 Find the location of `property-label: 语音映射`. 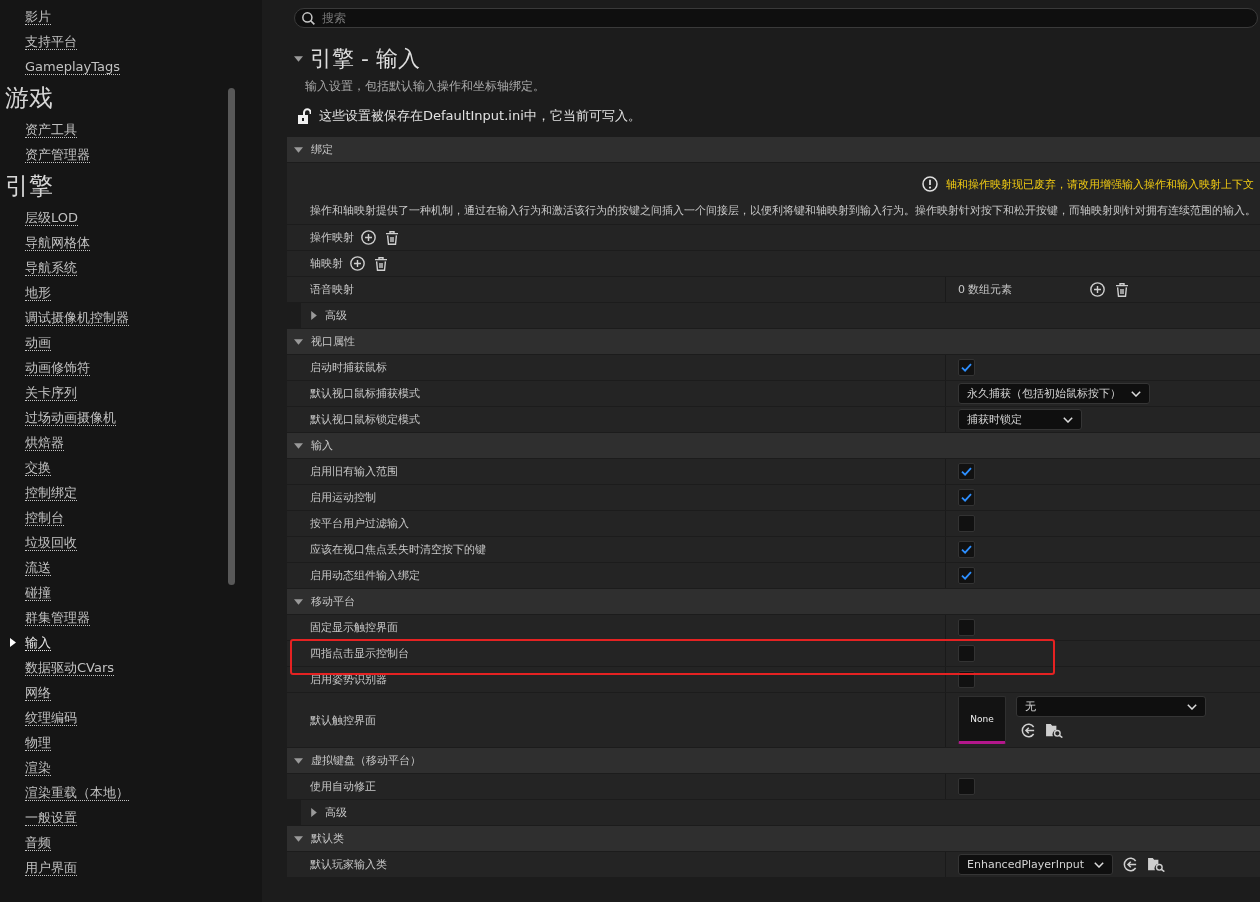

property-label: 语音映射 is located at coordinates (332, 289).